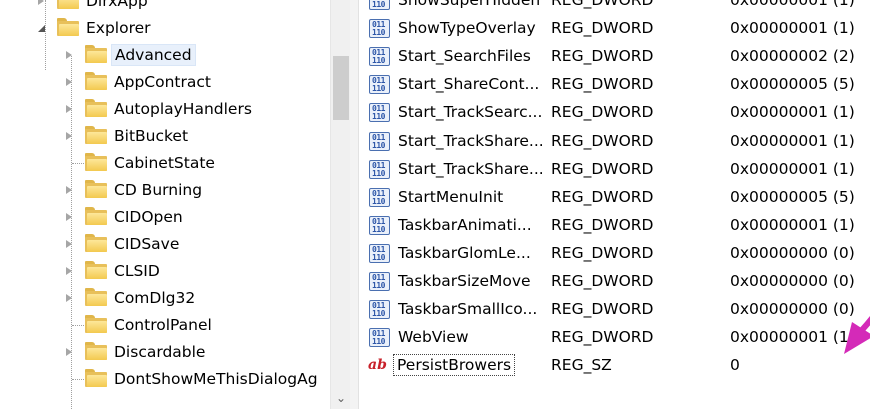 The image size is (870, 409). Describe the element at coordinates (433, 337) in the screenshot. I see `value-name: WebView` at that location.